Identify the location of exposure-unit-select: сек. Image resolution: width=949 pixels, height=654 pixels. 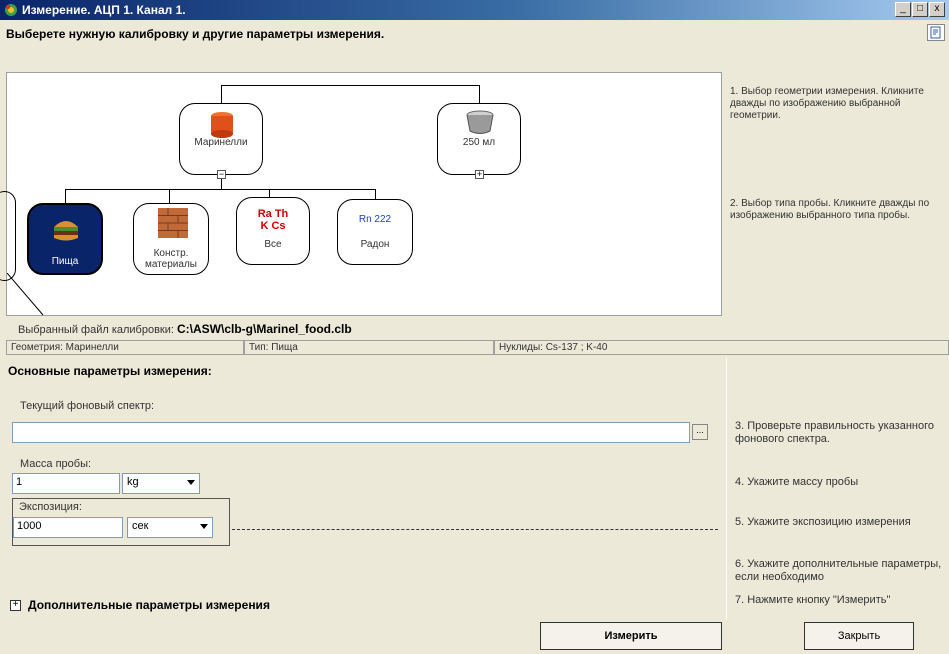
(170, 527).